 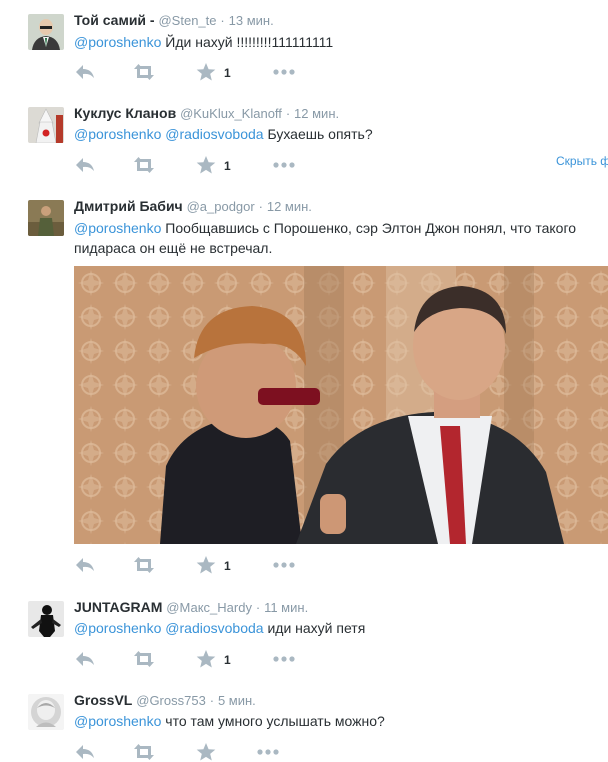 What do you see at coordinates (224, 752) in the screenshot?
I see `tweet-actions` at bounding box center [224, 752].